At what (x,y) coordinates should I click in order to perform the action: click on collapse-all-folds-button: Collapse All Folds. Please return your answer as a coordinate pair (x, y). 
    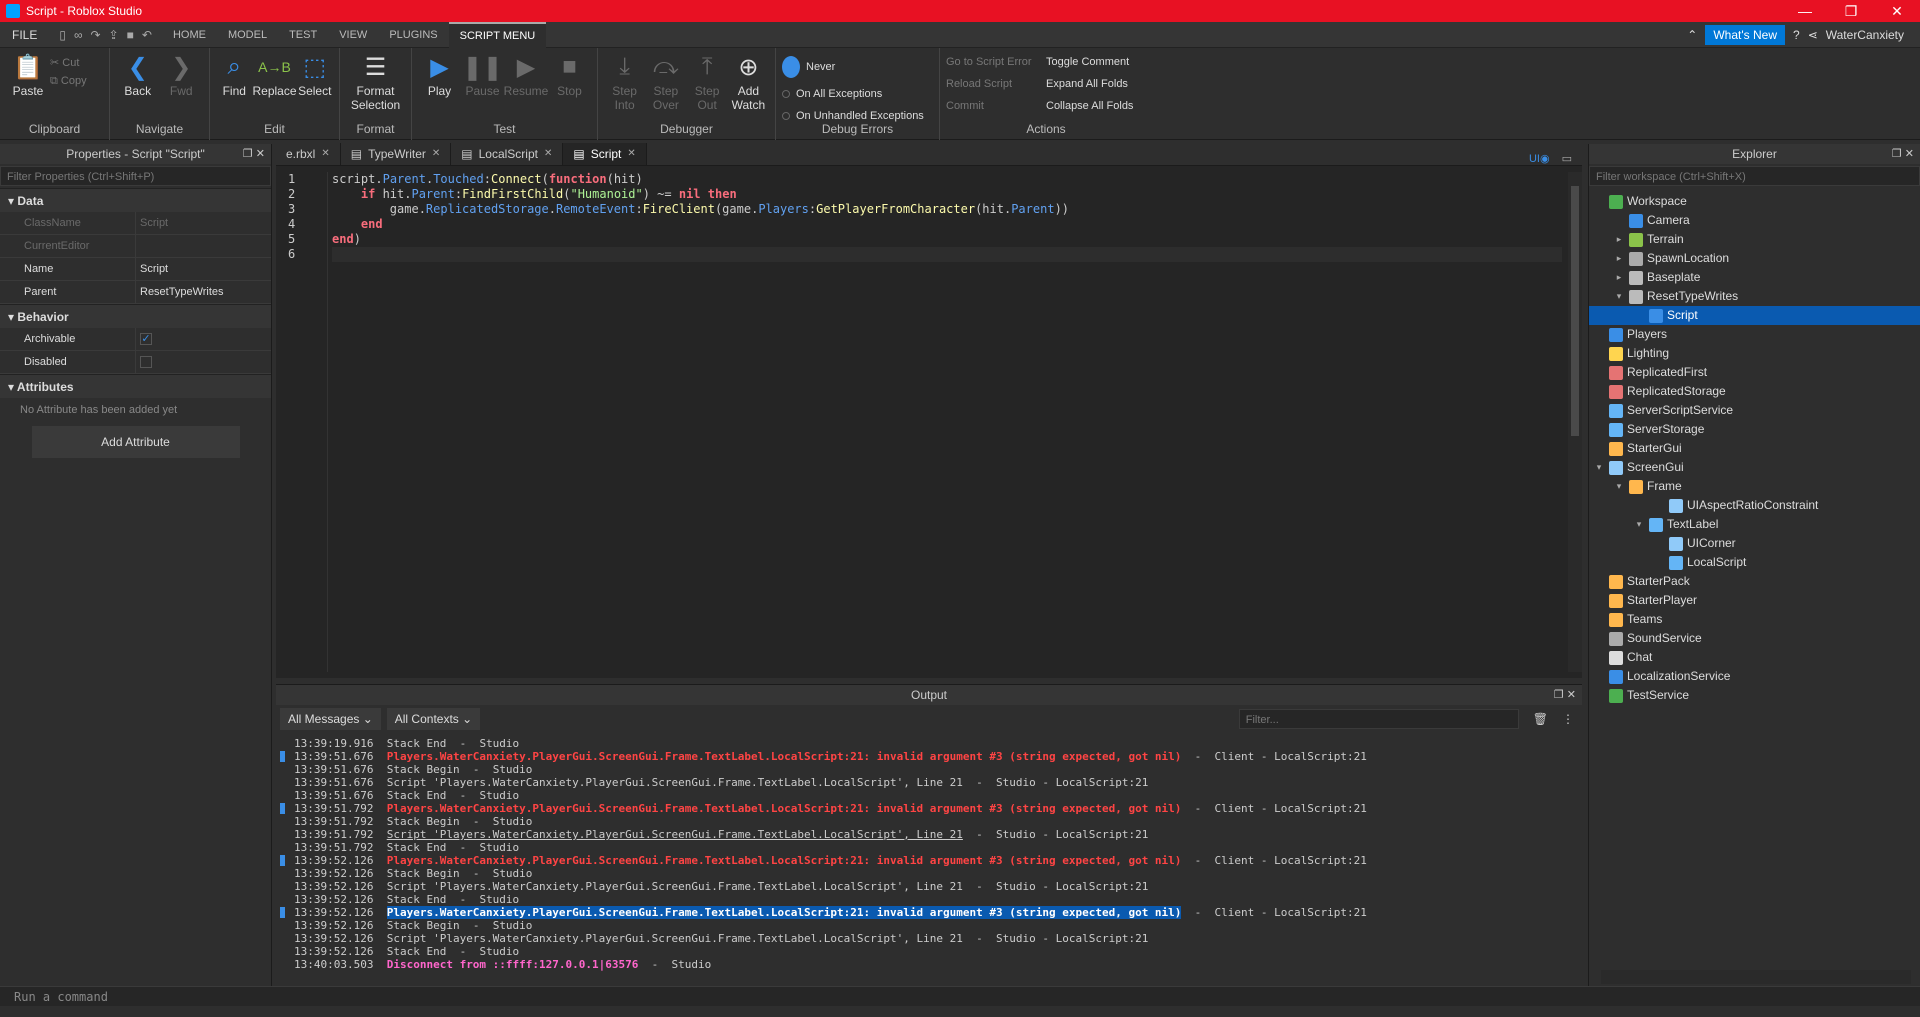
    Looking at the image, I should click on (1089, 106).